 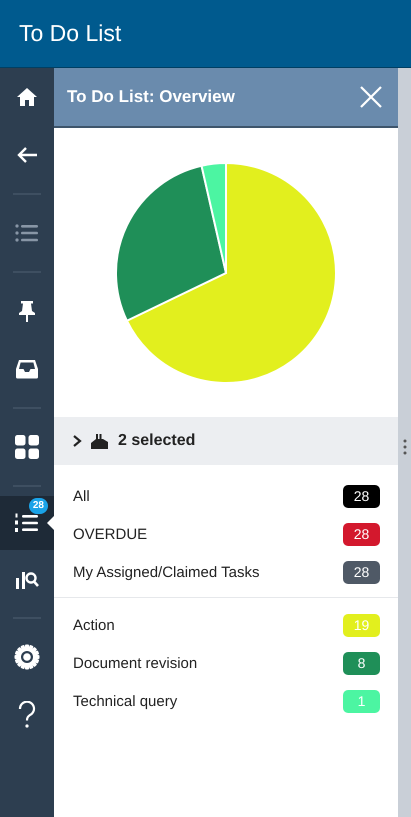 I want to click on count-badge: 8, so click(x=361, y=663).